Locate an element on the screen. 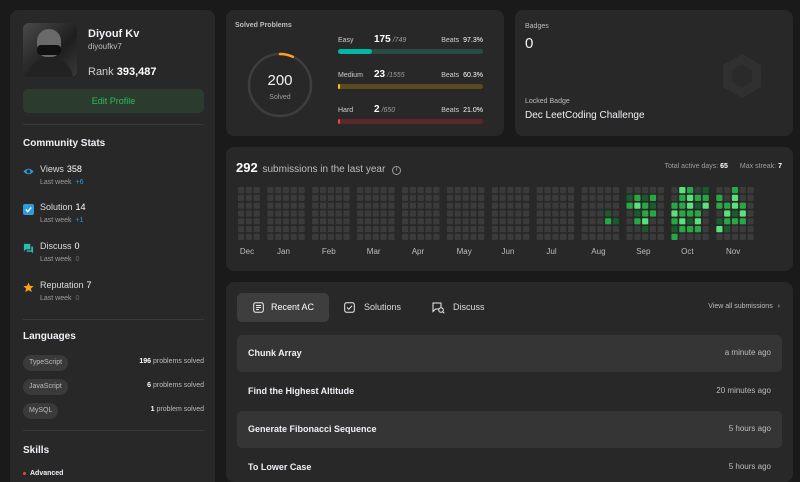 The image size is (800, 482). submission-row: Find the Highest Altitude 20 minutes ago is located at coordinates (509, 391).